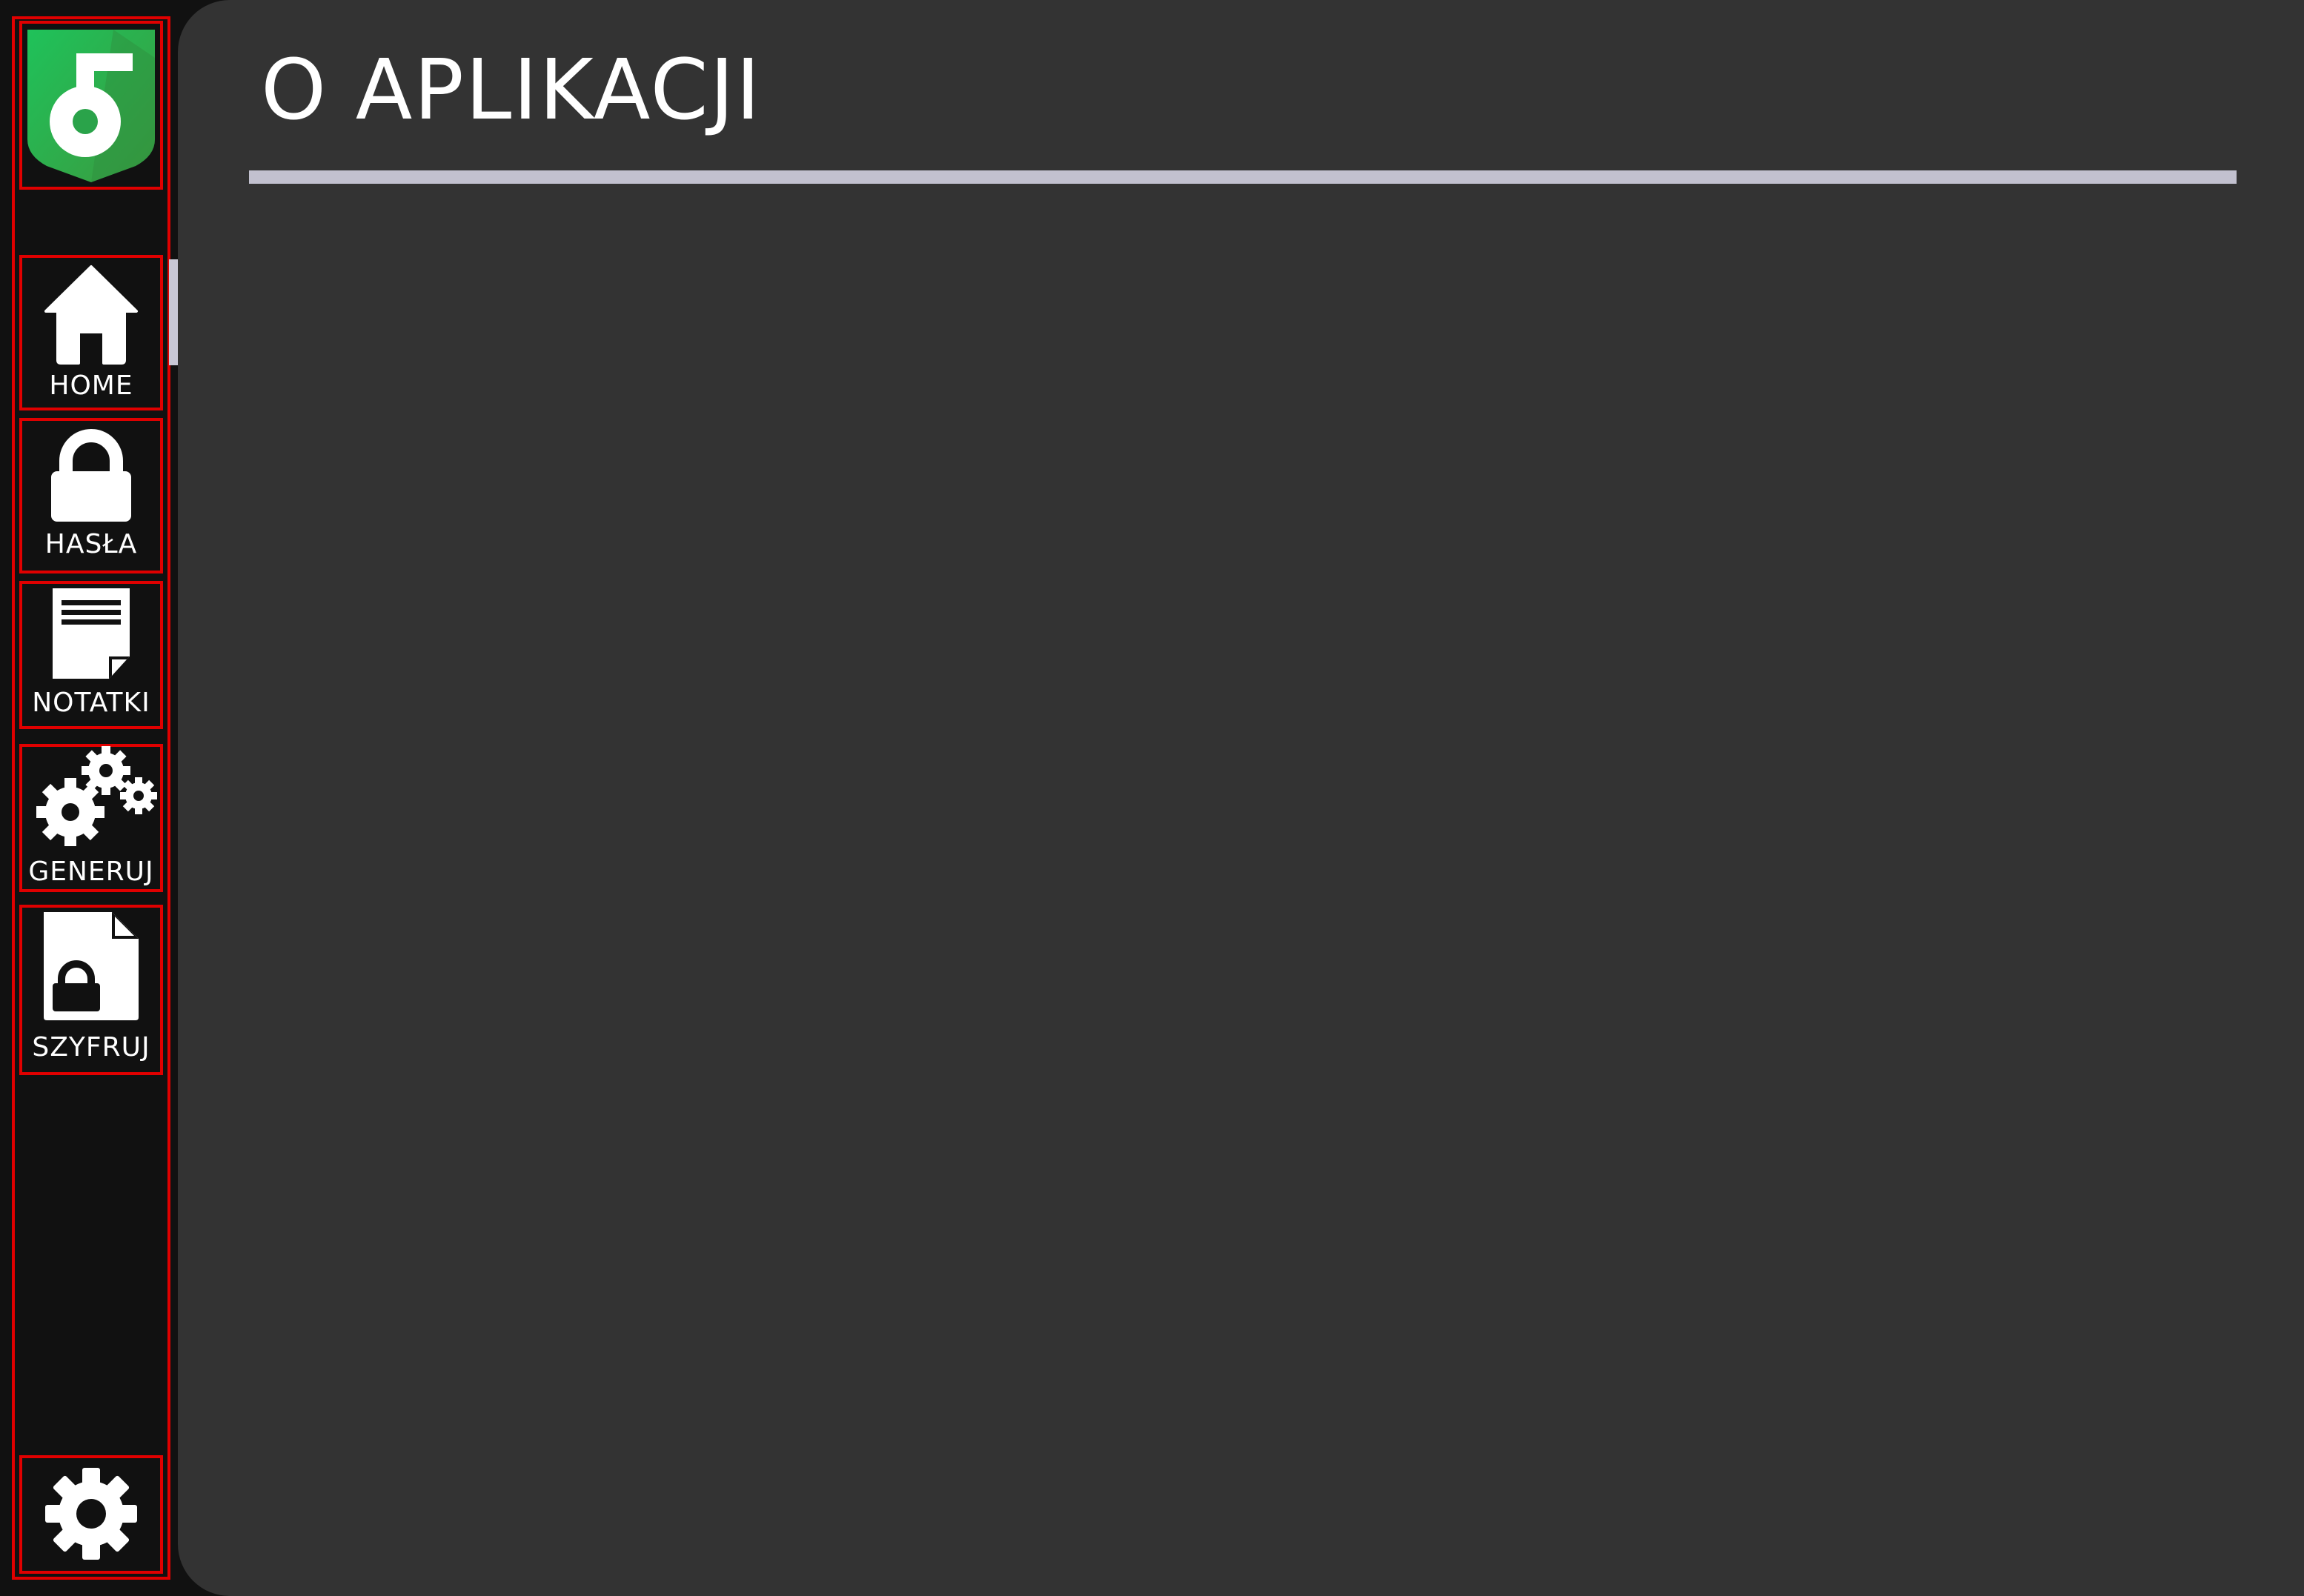  Describe the element at coordinates (92, 633) in the screenshot. I see `note-icon` at that location.